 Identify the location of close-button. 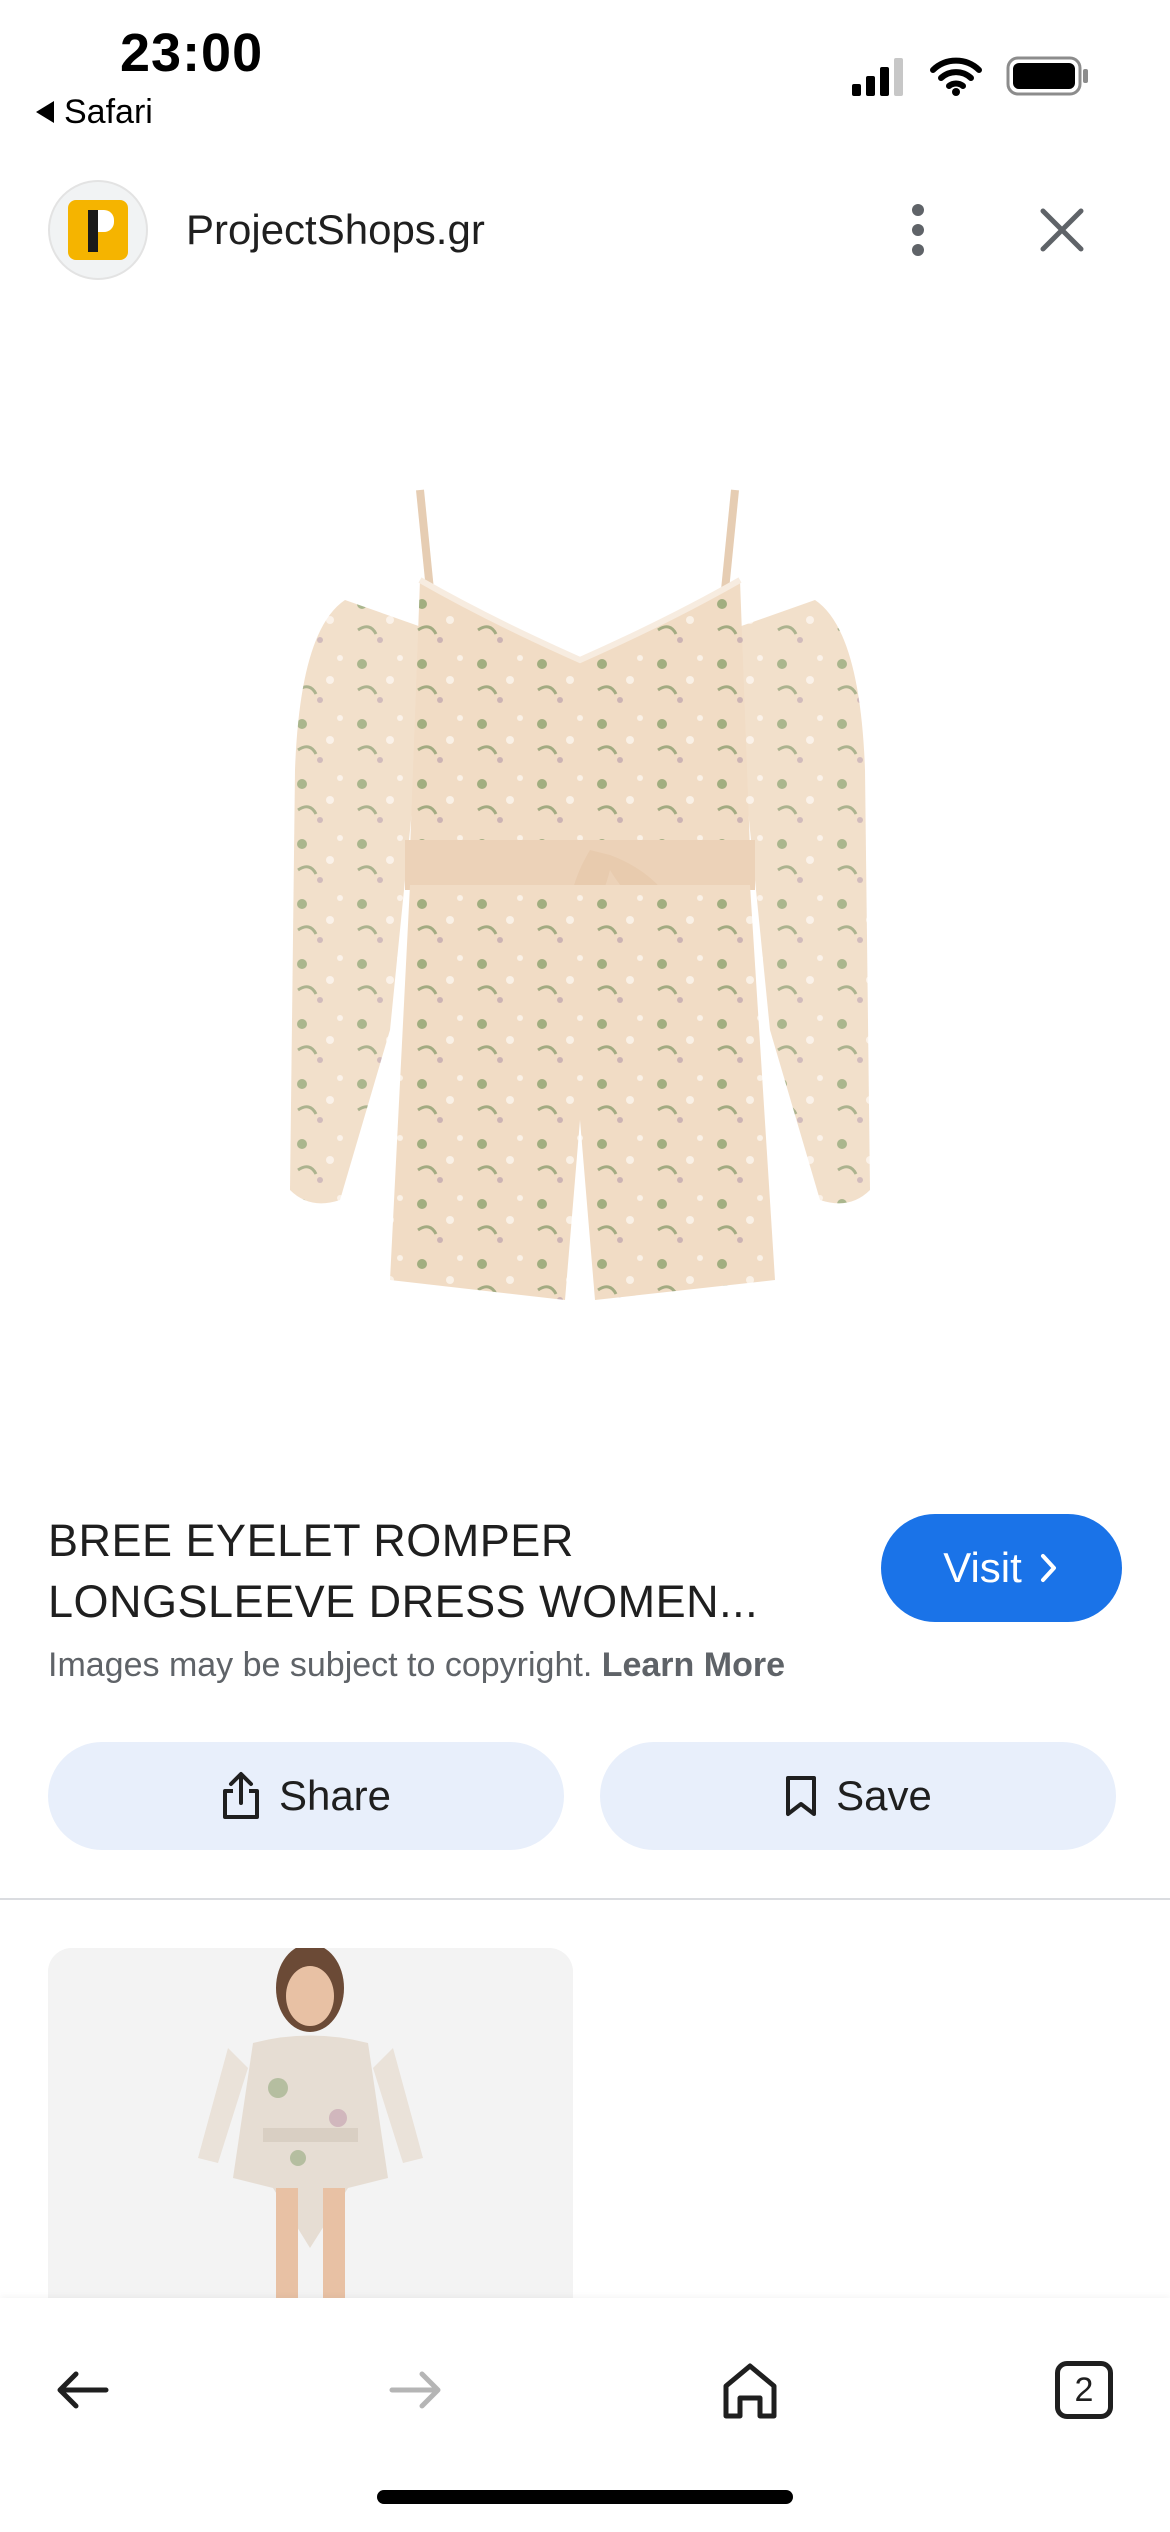
(1062, 230).